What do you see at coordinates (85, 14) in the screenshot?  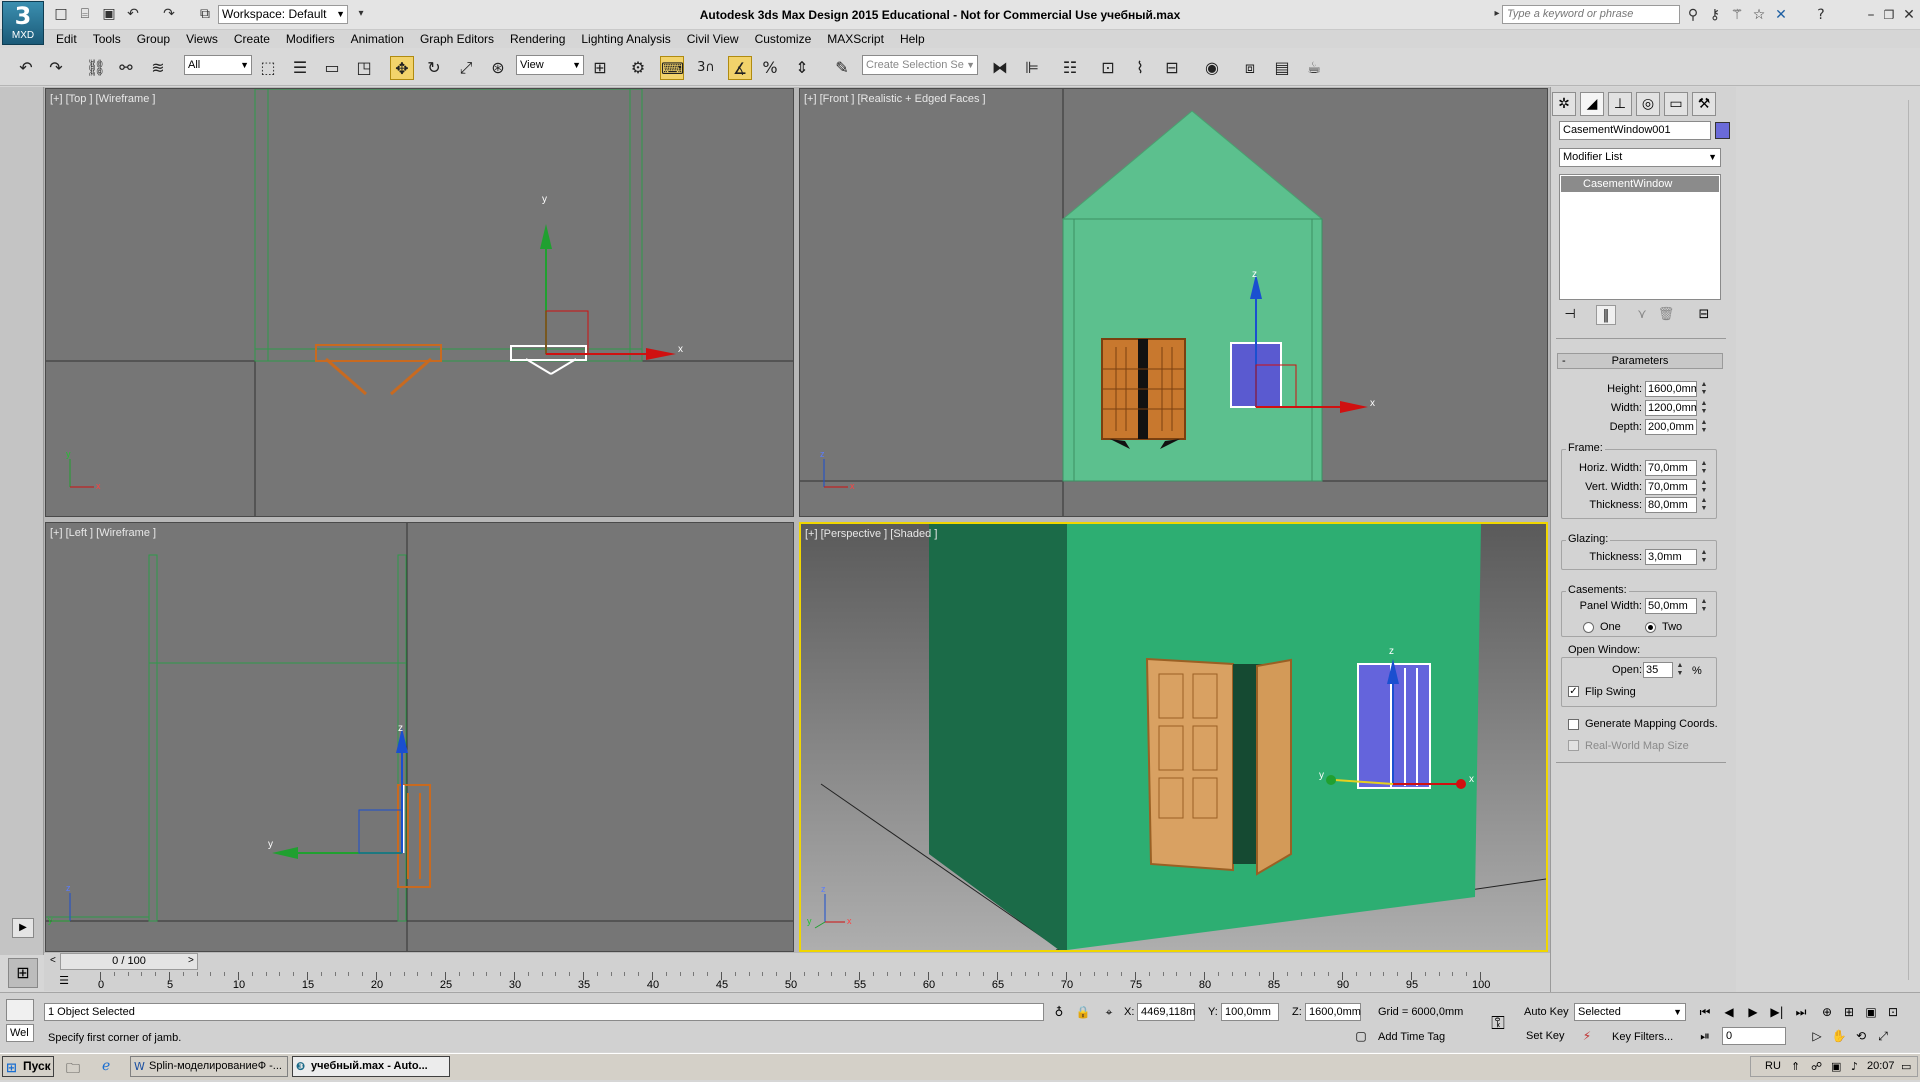 I see `open-file-icon: ⌸` at bounding box center [85, 14].